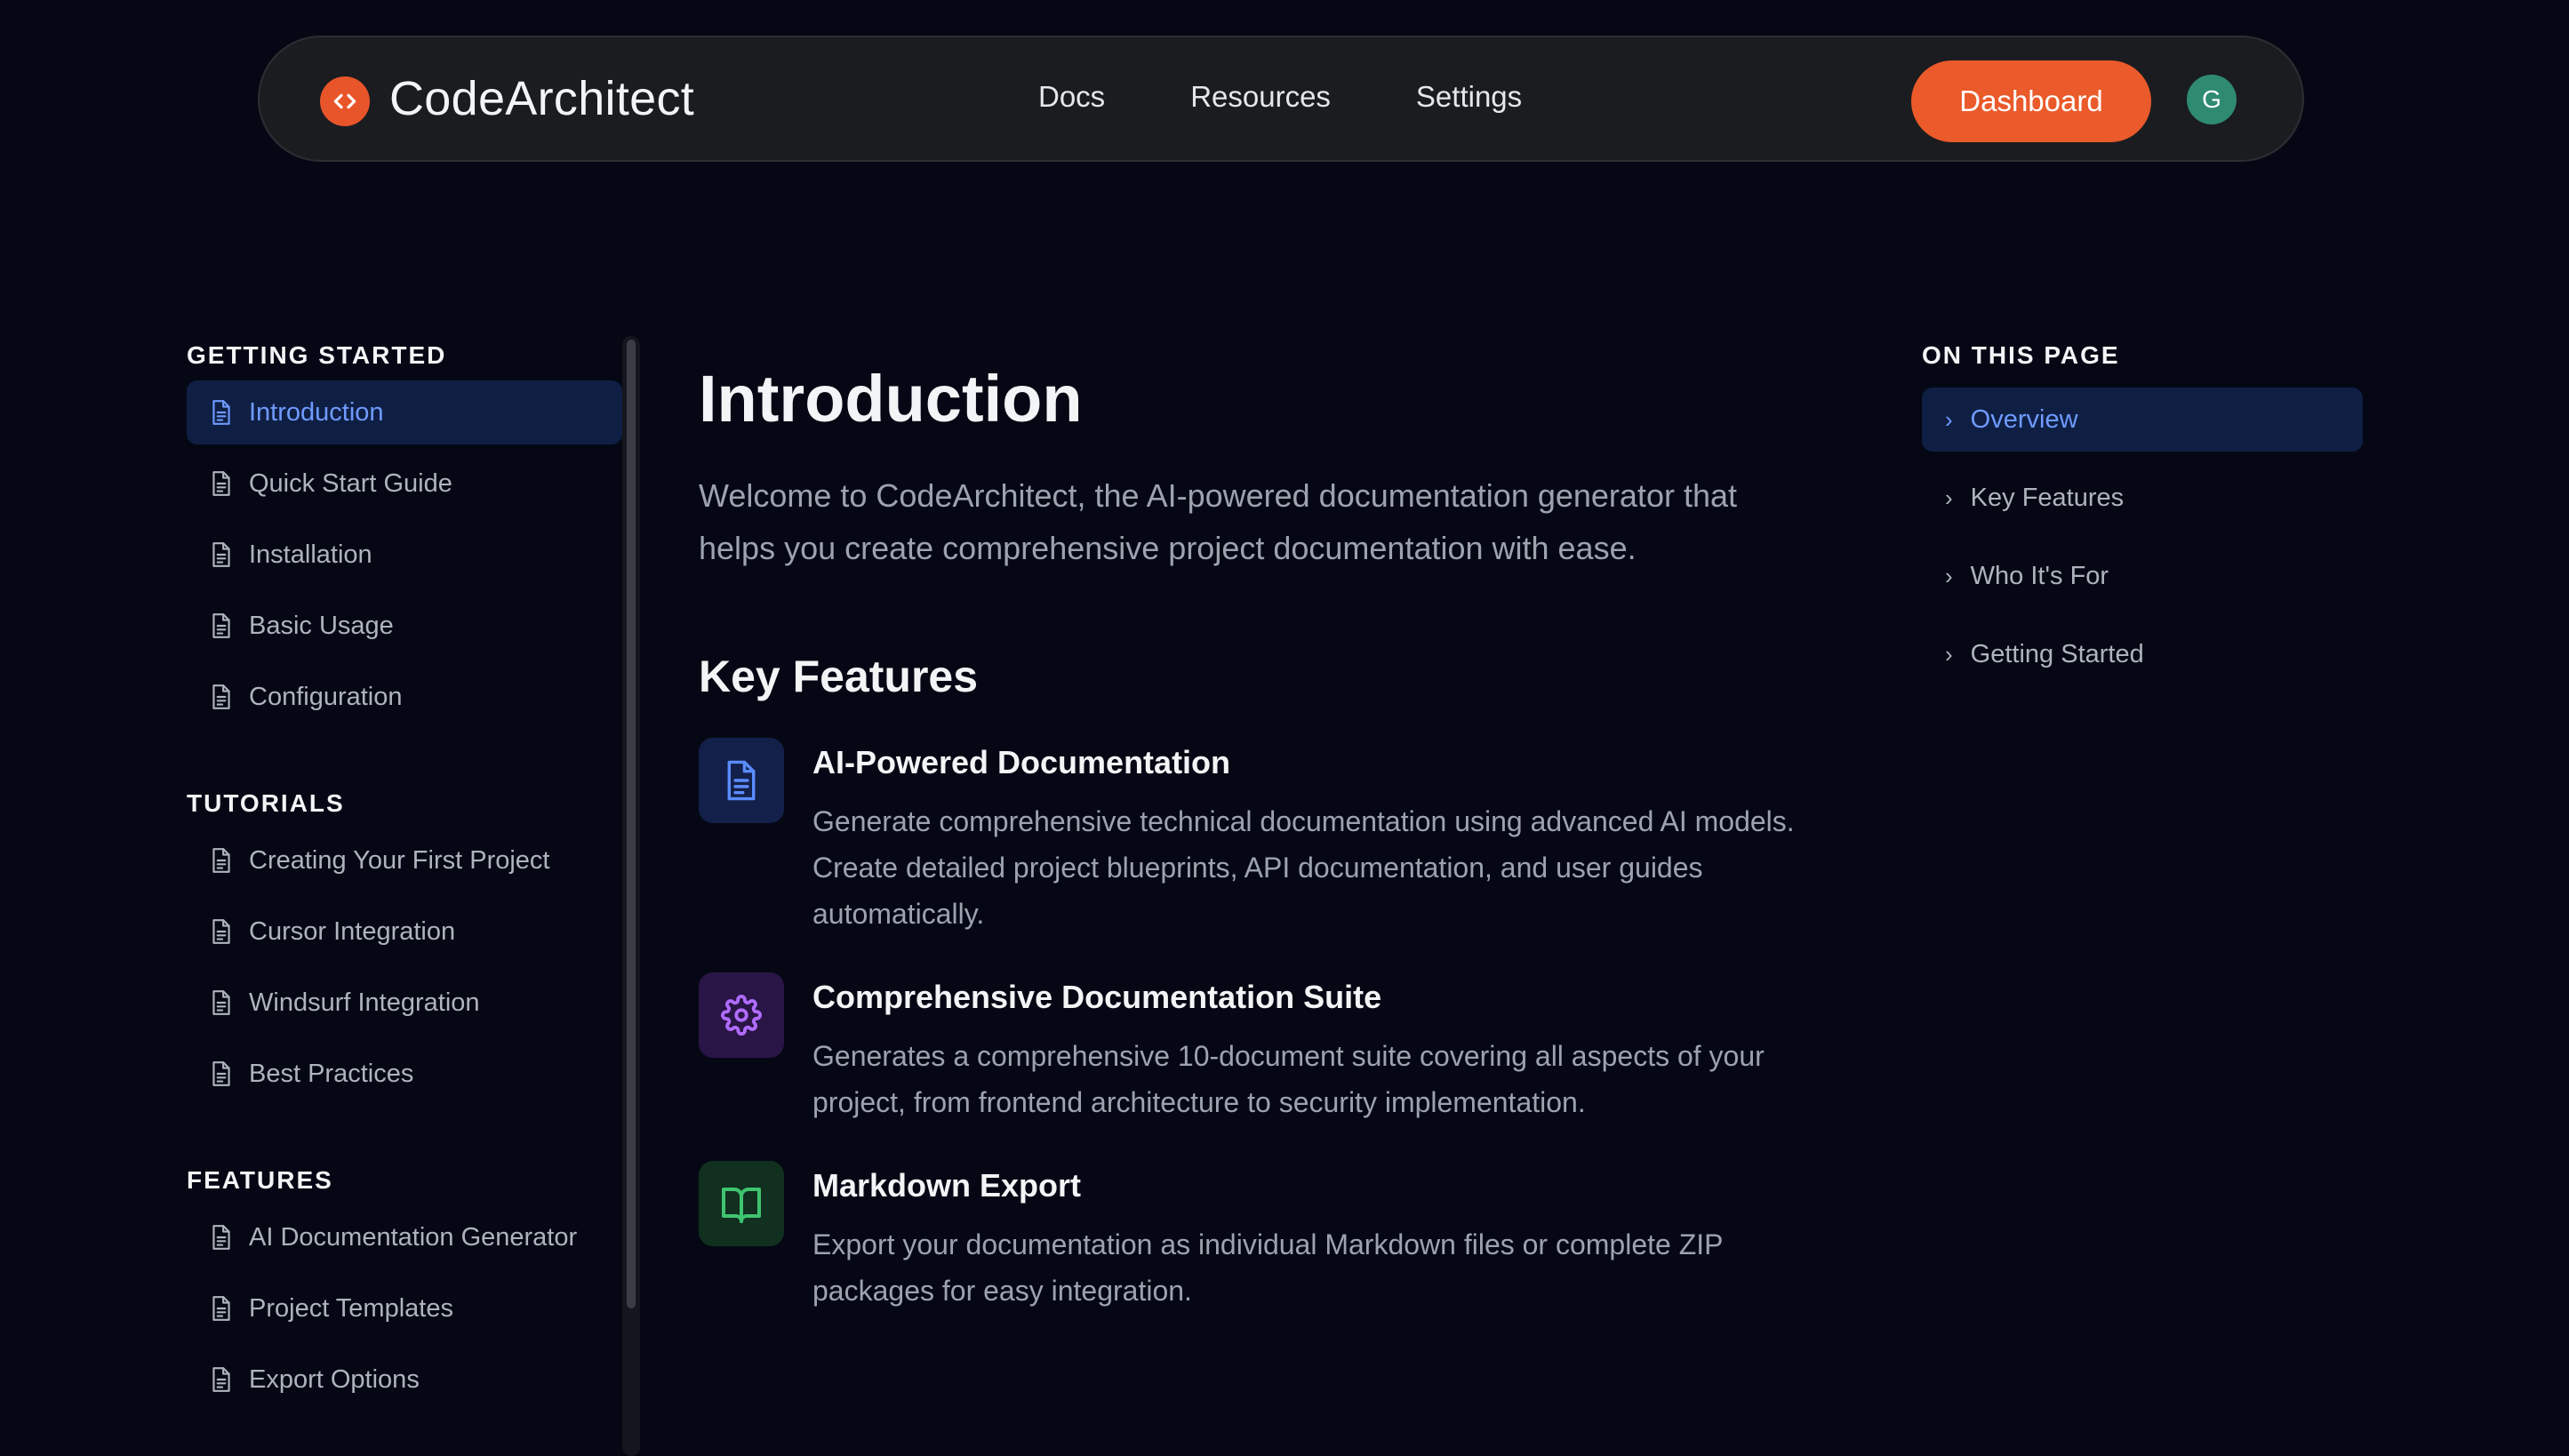 Image resolution: width=2569 pixels, height=1456 pixels. I want to click on toc-item-label: Who It's For, so click(2040, 575).